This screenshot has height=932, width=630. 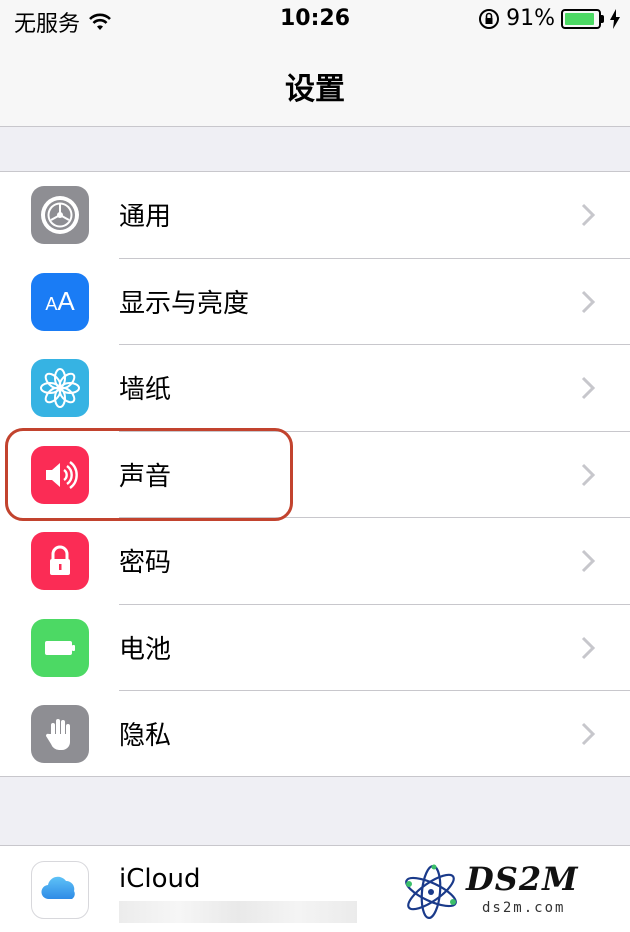 I want to click on settings-row-wallpaper: 墙纸, so click(x=315, y=388).